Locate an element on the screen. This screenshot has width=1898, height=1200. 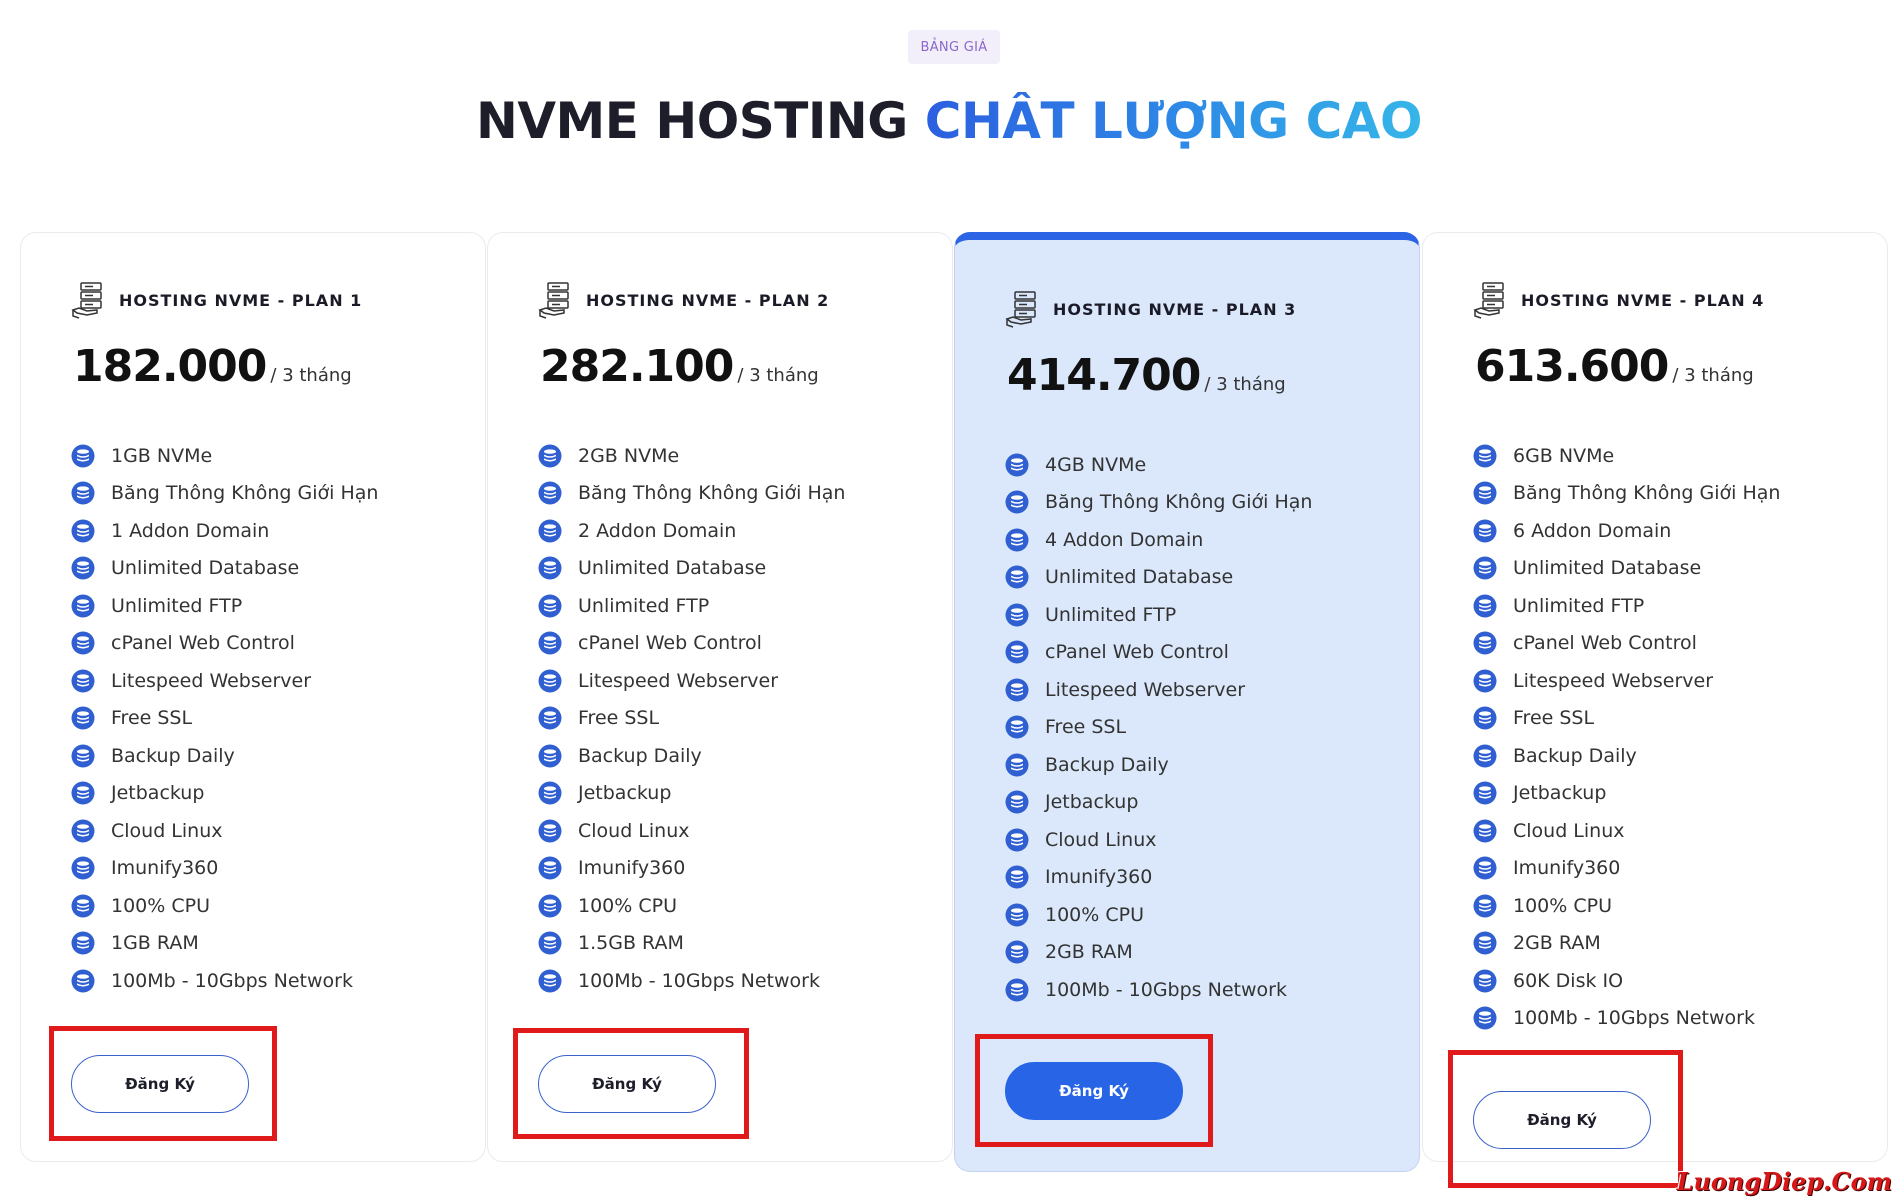
feature-item: 1GB NVMe is located at coordinates (224, 456).